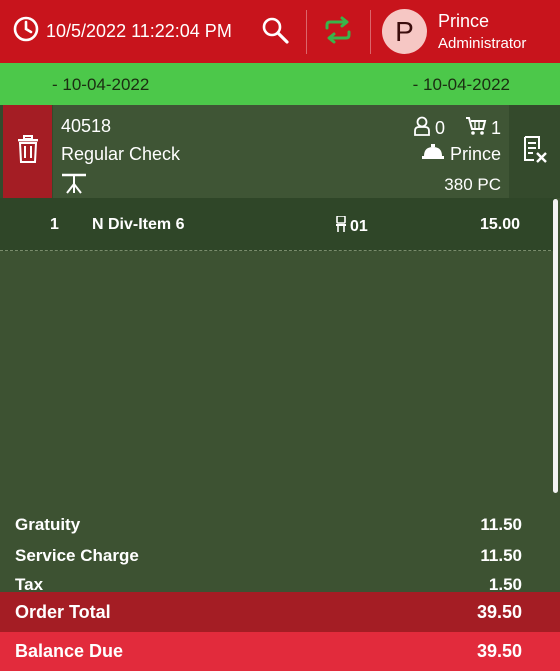 The height and width of the screenshot is (671, 560). Describe the element at coordinates (86, 126) in the screenshot. I see `check-number: 40518` at that location.